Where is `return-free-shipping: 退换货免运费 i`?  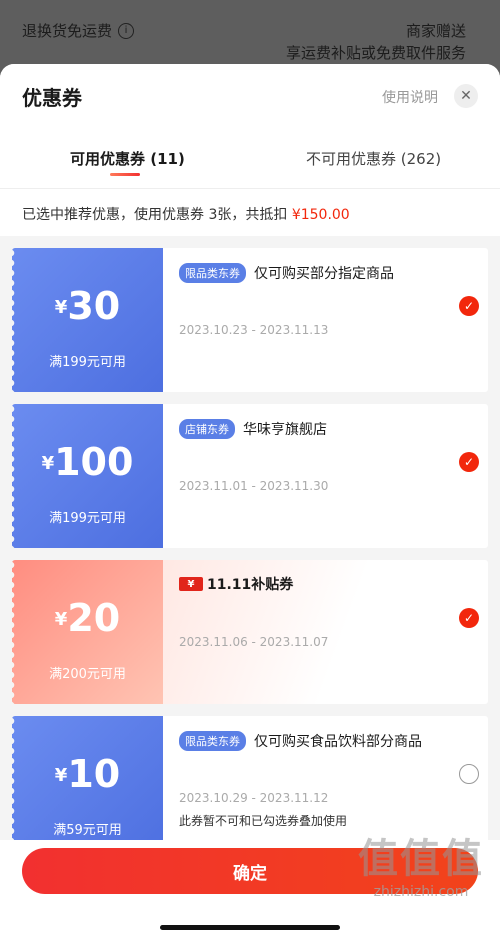
return-free-shipping: 退换货免运费 i is located at coordinates (78, 30).